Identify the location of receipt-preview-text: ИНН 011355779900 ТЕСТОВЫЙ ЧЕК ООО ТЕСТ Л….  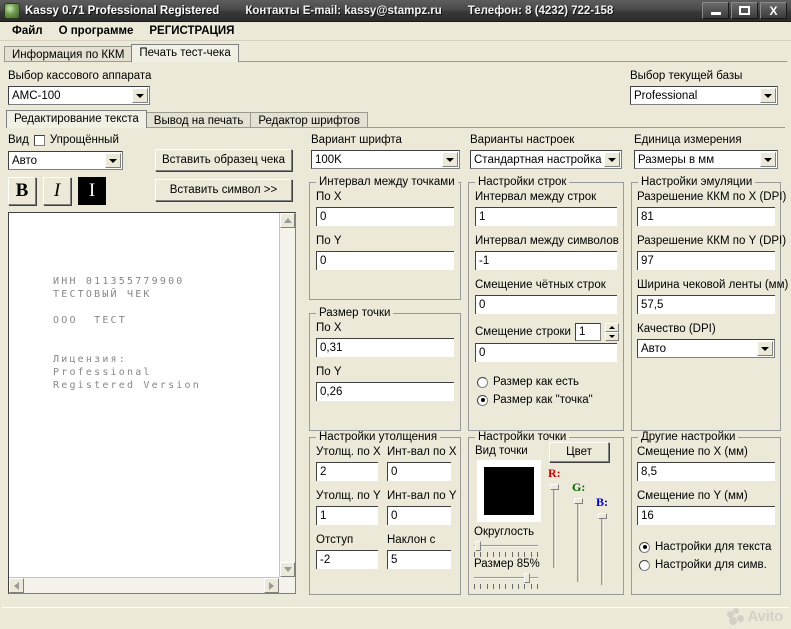
(127, 333).